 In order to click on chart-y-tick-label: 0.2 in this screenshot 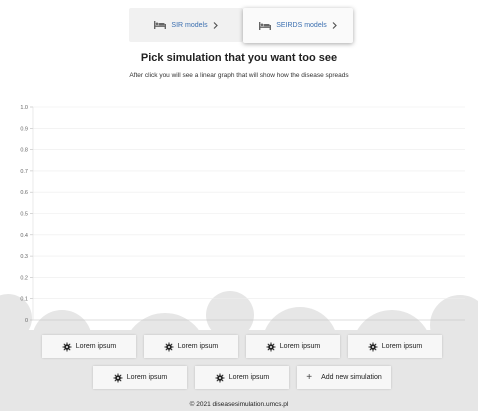, I will do `click(24, 278)`.